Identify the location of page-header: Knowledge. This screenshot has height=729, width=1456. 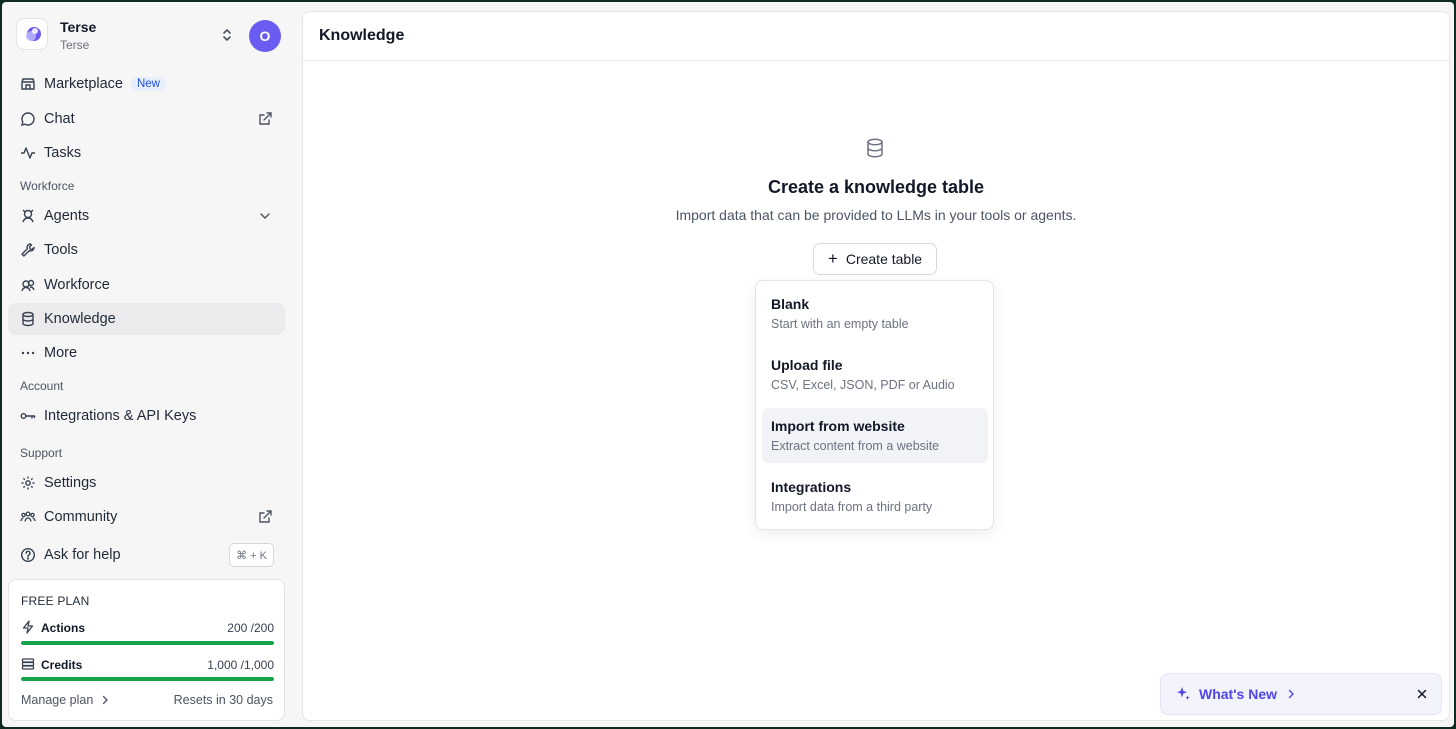
(876, 36).